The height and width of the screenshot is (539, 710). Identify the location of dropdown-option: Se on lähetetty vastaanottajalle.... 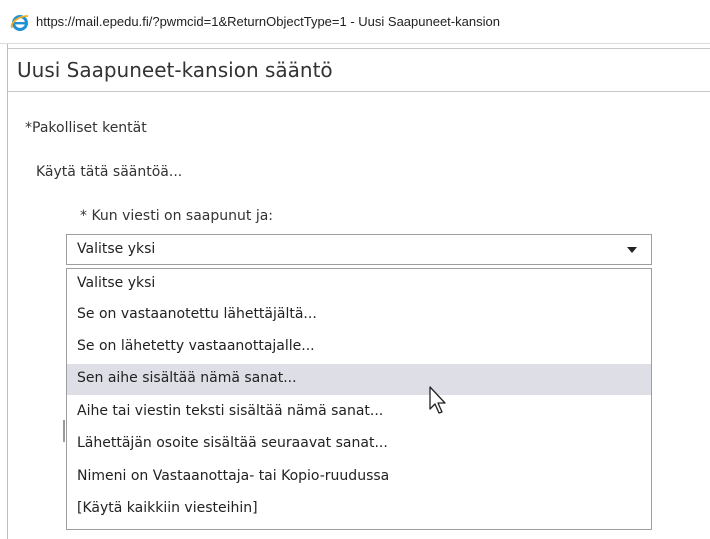
(359, 347).